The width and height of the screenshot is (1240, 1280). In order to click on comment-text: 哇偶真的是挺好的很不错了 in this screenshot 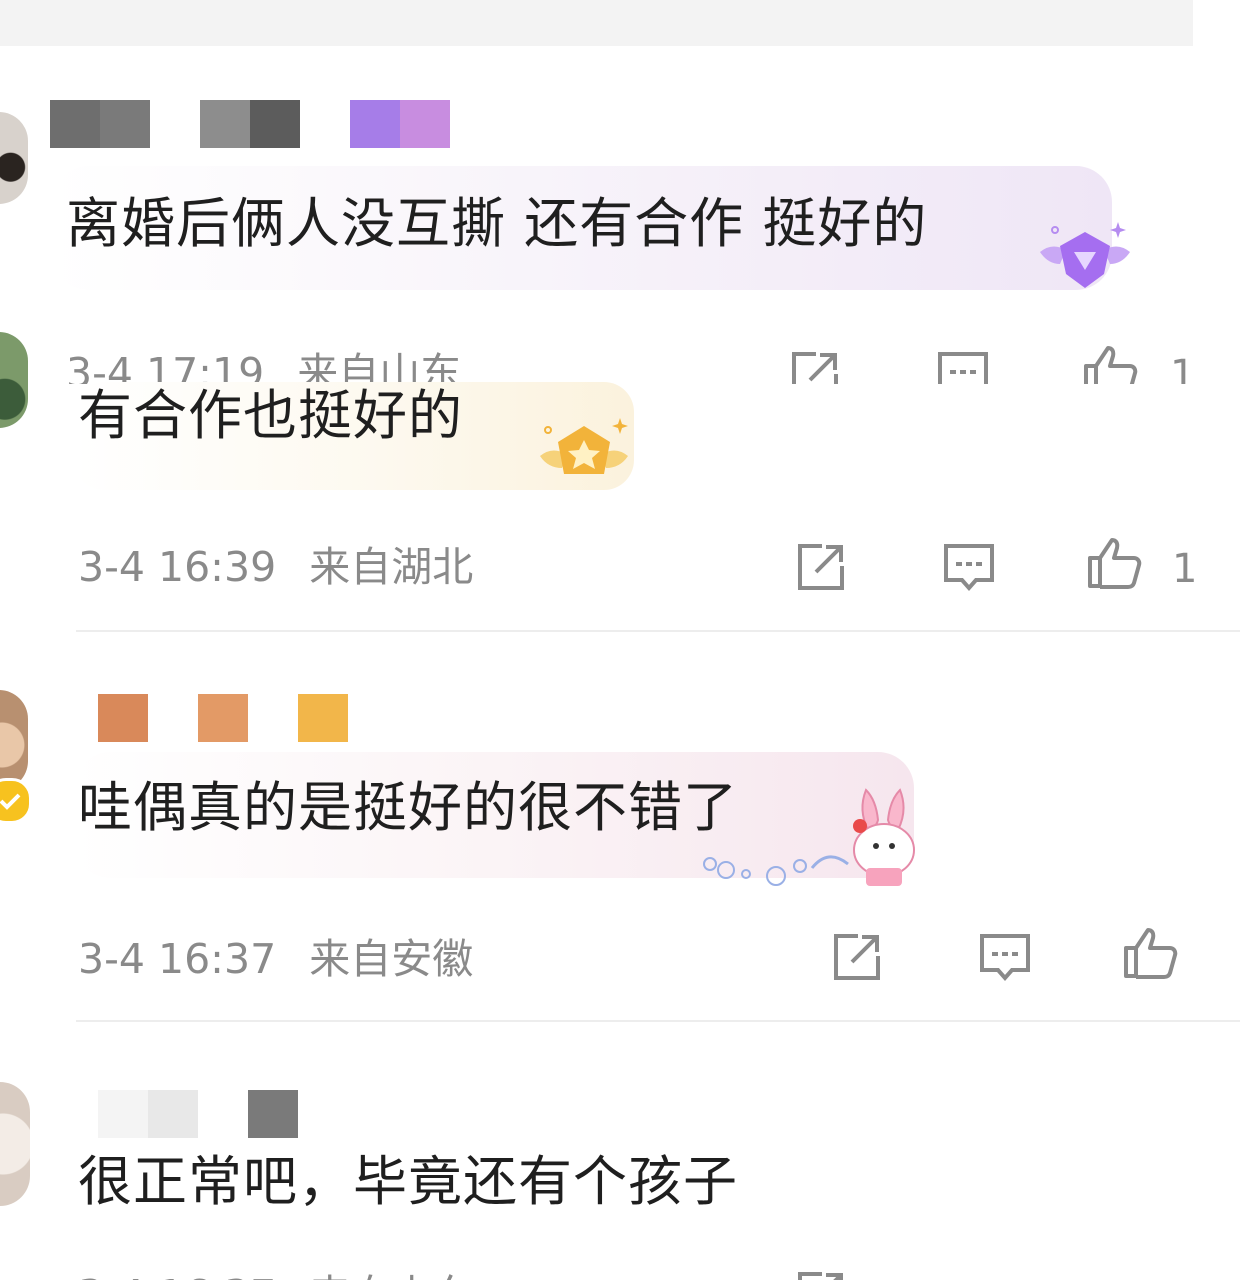, I will do `click(408, 807)`.